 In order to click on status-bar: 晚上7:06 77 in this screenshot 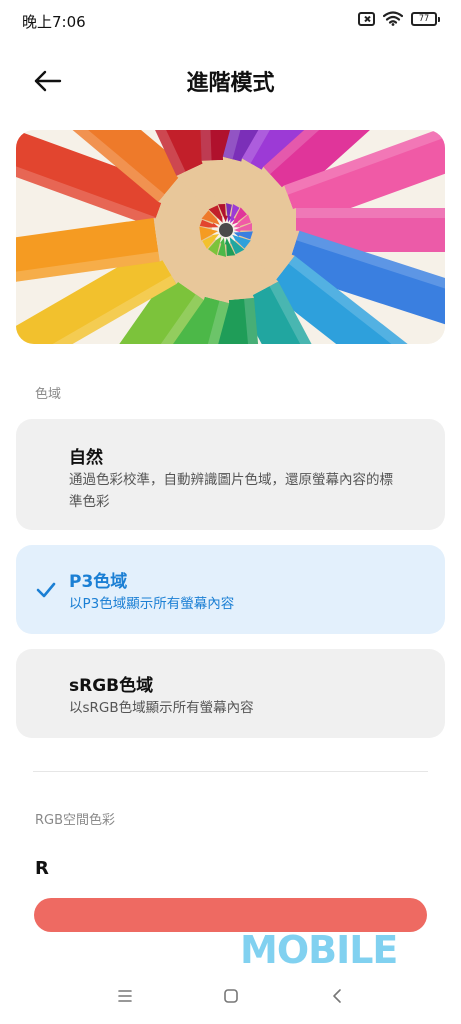, I will do `click(230, 20)`.